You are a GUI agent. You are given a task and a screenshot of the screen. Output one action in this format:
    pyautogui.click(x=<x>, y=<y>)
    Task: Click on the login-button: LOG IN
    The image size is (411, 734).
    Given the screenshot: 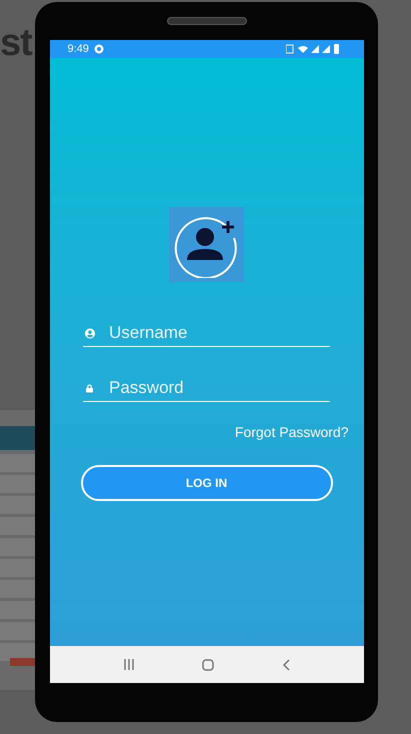 What is the action you would take?
    pyautogui.click(x=206, y=483)
    